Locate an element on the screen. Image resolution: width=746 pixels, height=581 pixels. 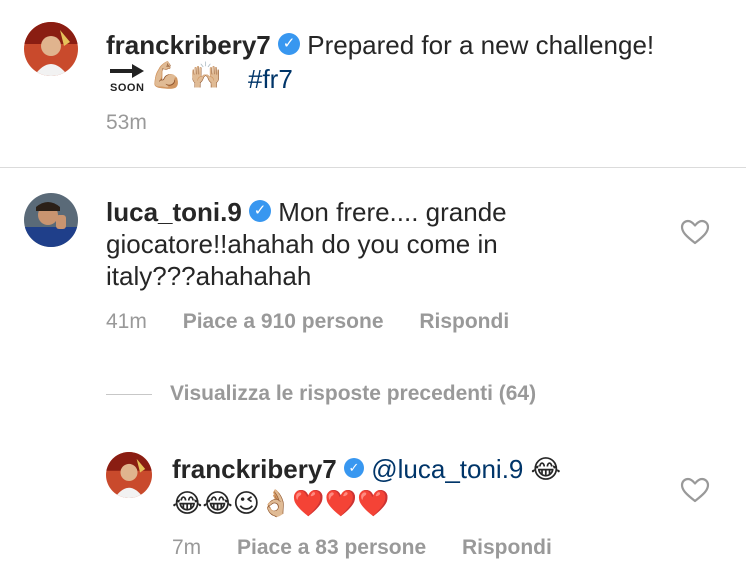
reply-likes: Piace a 83 persone is located at coordinates (331, 547).